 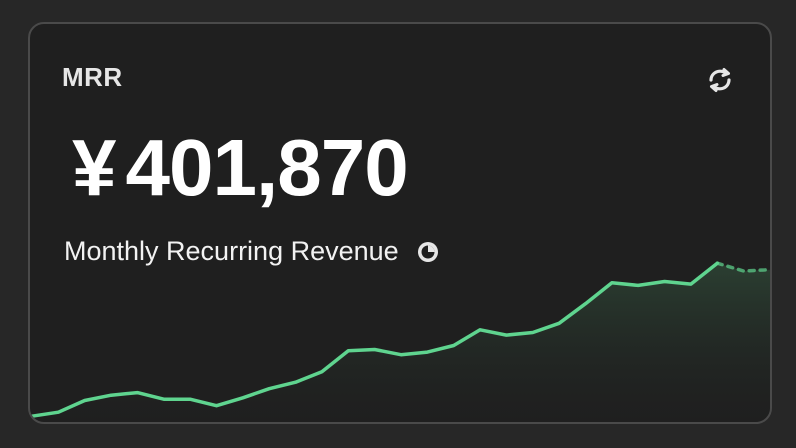 What do you see at coordinates (267, 167) in the screenshot?
I see `mrr-amount: 401,870` at bounding box center [267, 167].